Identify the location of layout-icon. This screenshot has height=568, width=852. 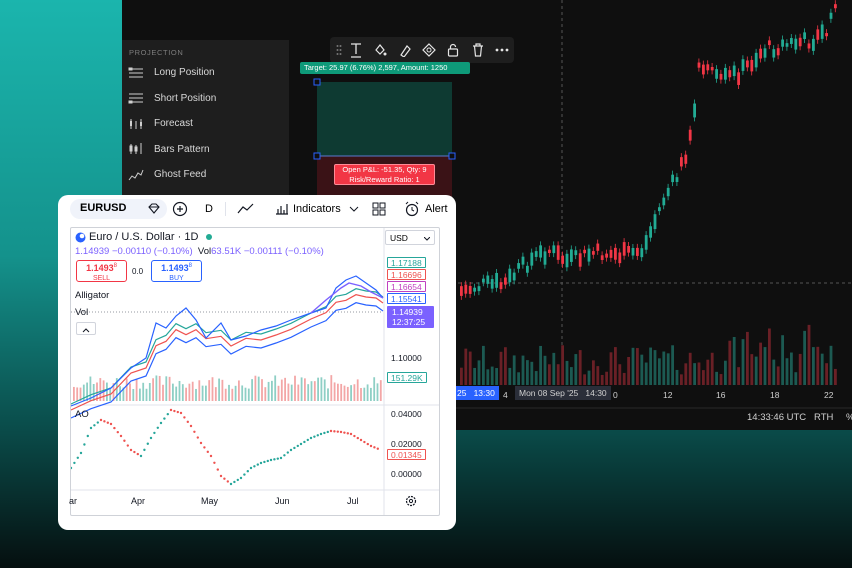
(379, 209).